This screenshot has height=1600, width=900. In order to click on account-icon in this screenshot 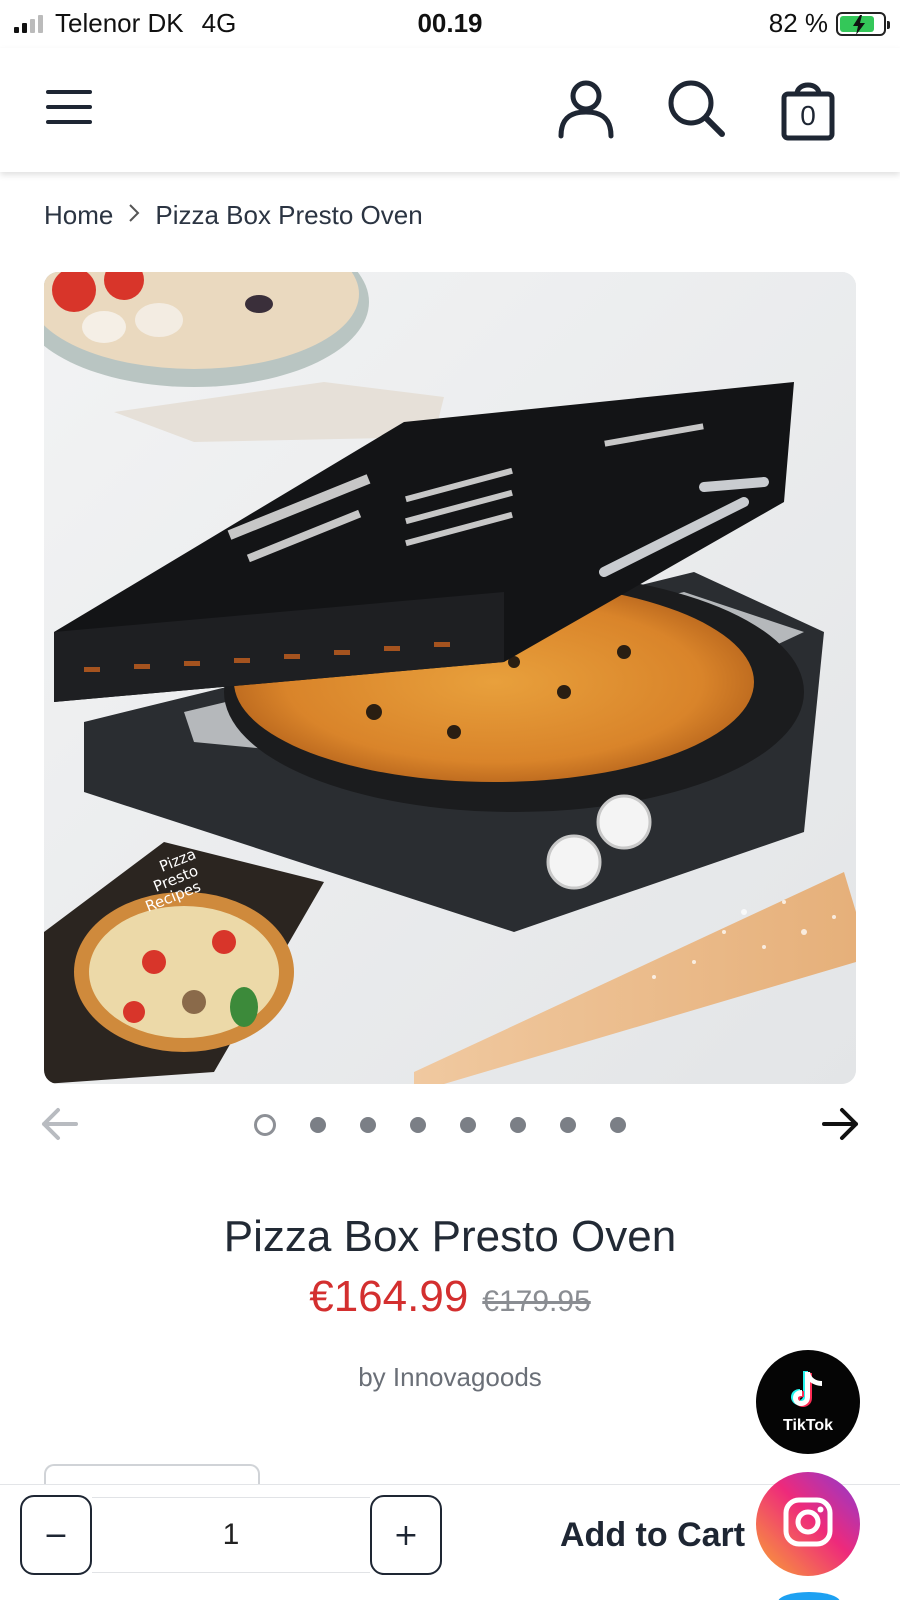, I will do `click(586, 111)`.